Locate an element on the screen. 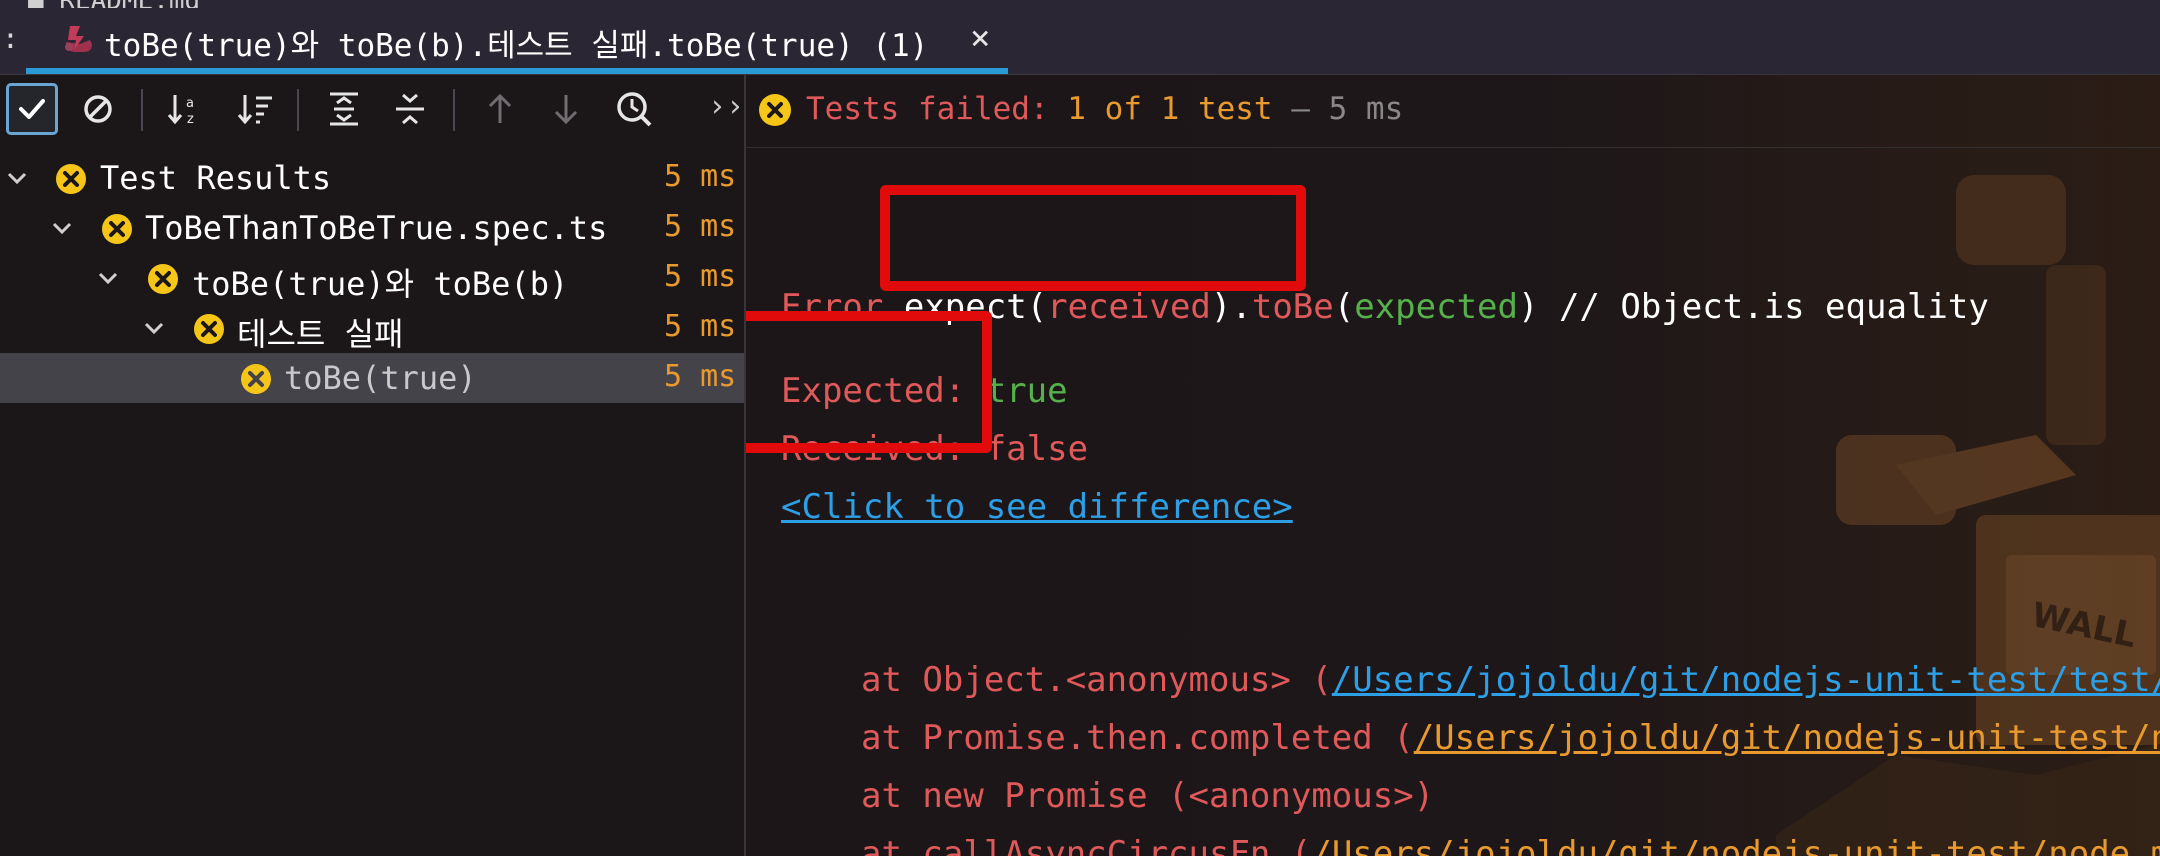 Image resolution: width=2160 pixels, height=856 pixels. partial-tab-label: ■ README.md is located at coordinates (114, 4).